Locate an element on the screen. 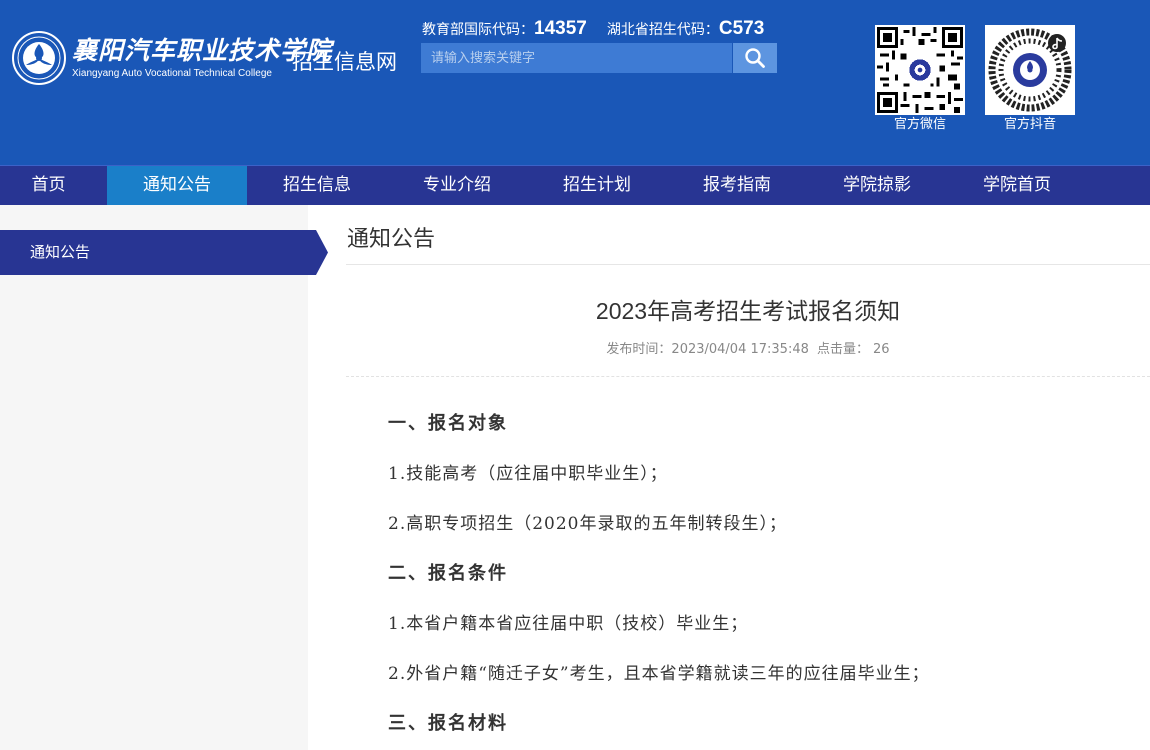 The image size is (1150, 750). wechat-qr: 官方微信 is located at coordinates (920, 79).